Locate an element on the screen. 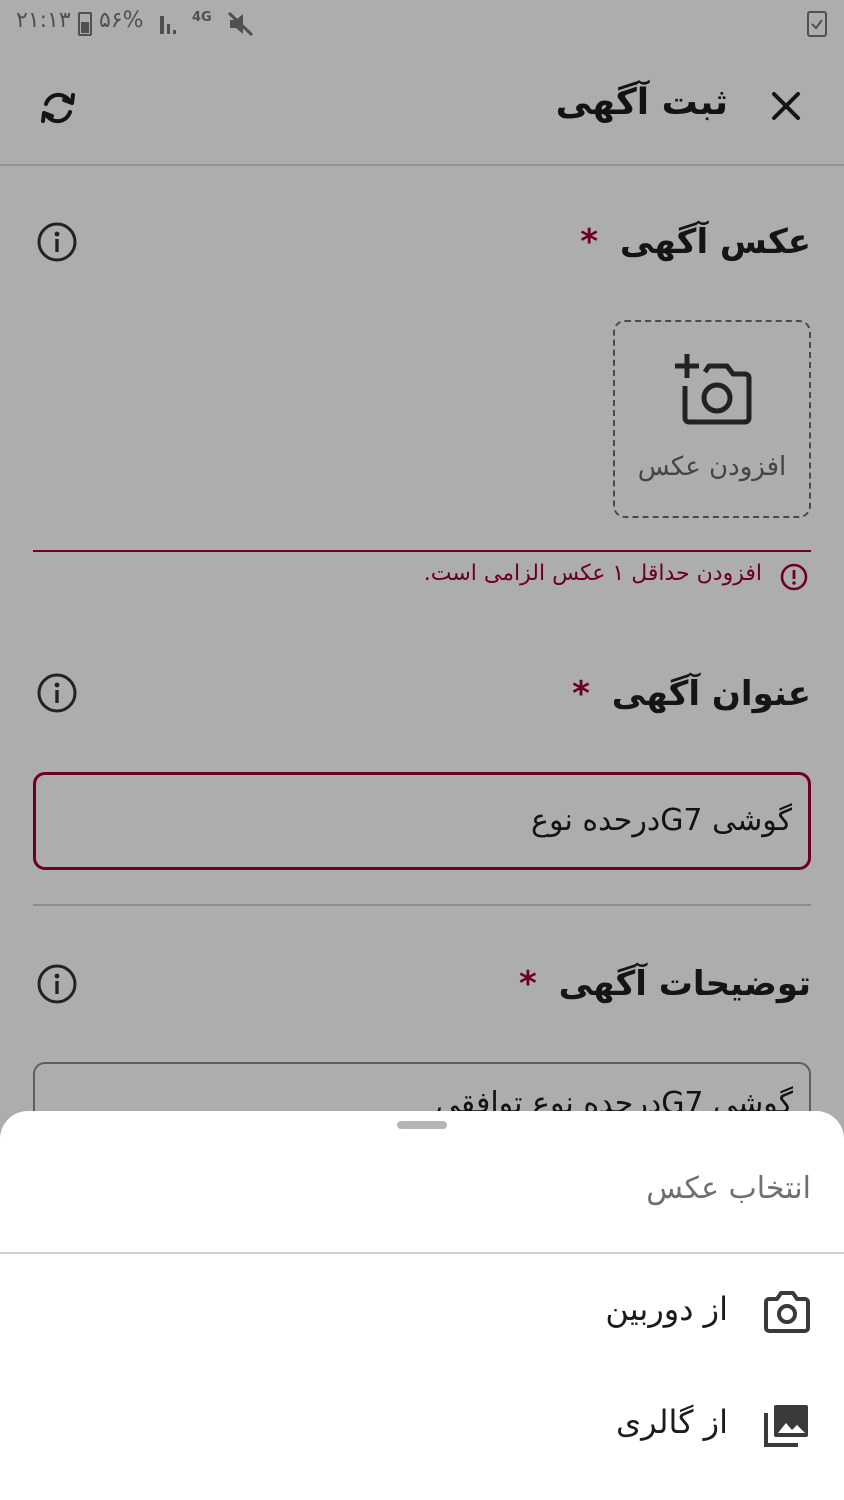 The width and height of the screenshot is (844, 1500). gallery-icon is located at coordinates (786, 1426).